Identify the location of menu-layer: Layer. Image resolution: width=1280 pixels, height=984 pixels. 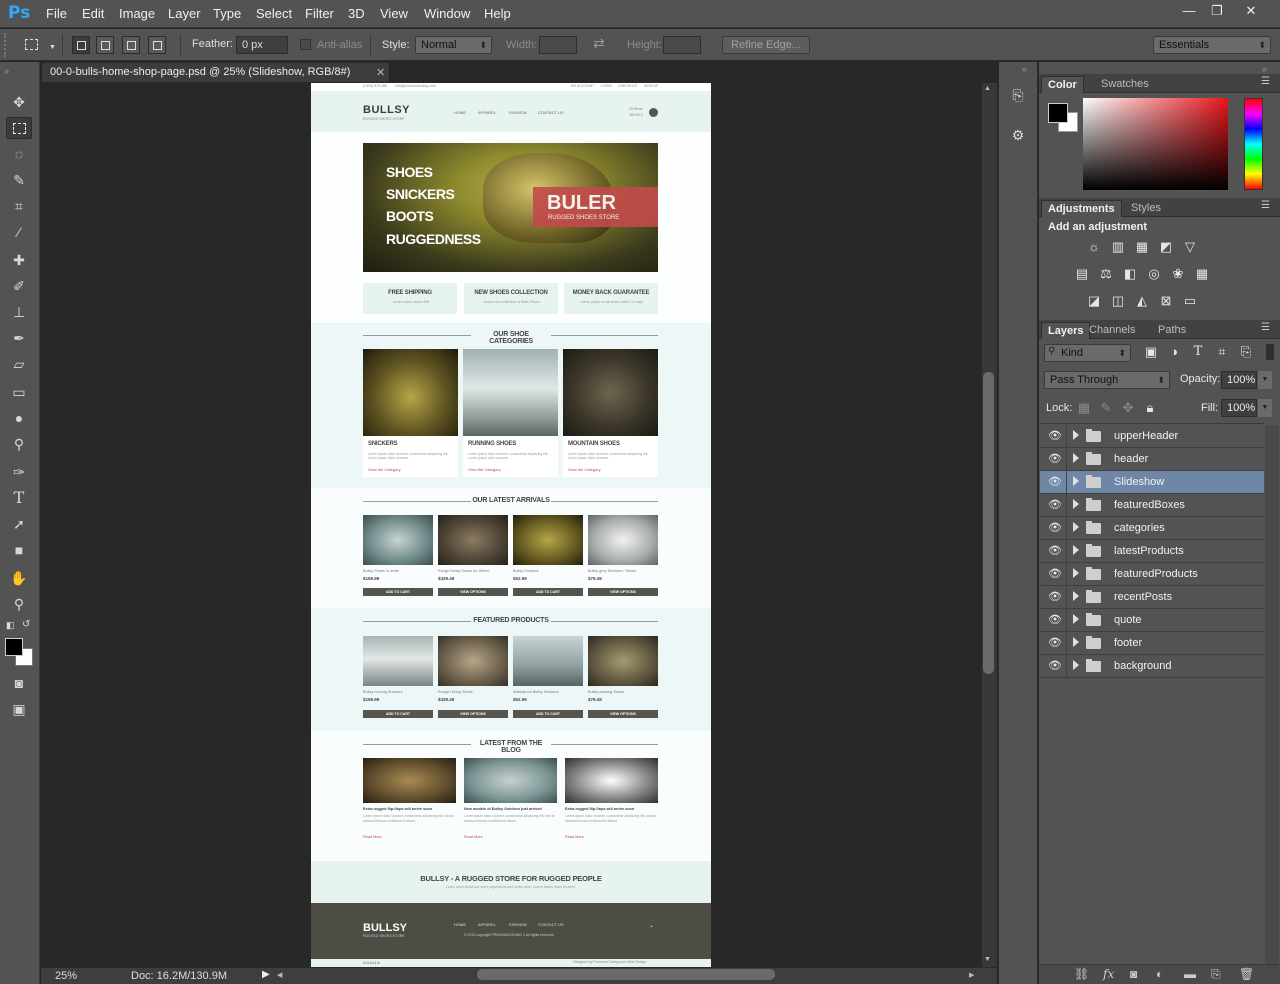
(184, 13).